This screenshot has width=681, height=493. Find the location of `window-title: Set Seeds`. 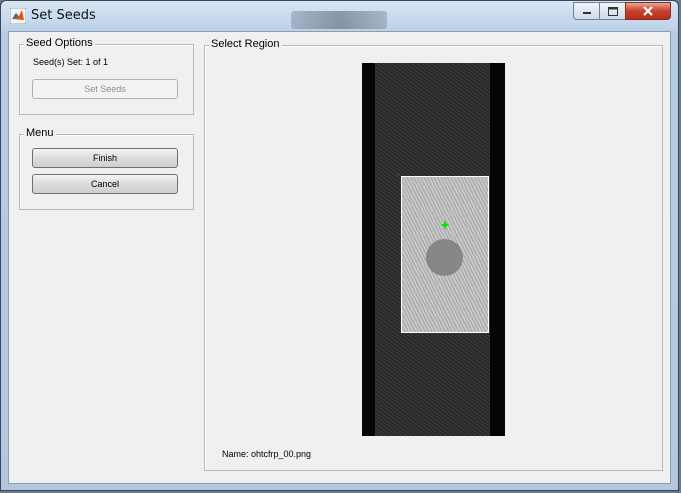

window-title: Set Seeds is located at coordinates (63, 15).